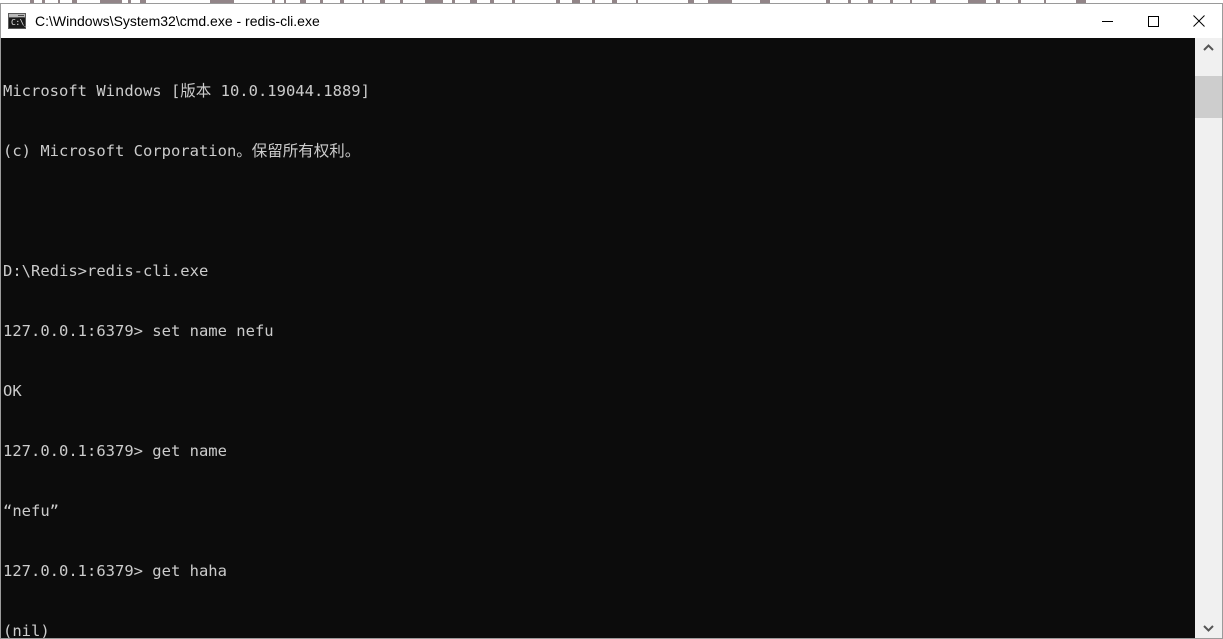 The height and width of the screenshot is (639, 1223). I want to click on minimize-button, so click(1107, 21).